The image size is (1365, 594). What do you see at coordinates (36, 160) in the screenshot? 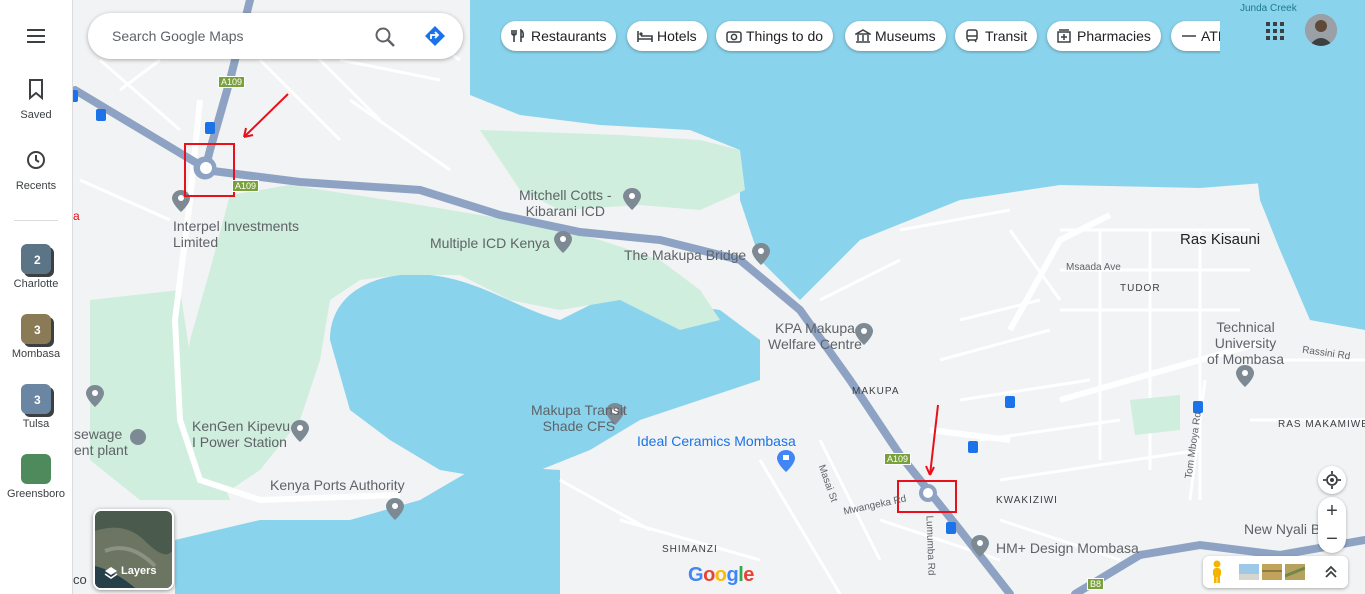
I see `history-icon` at bounding box center [36, 160].